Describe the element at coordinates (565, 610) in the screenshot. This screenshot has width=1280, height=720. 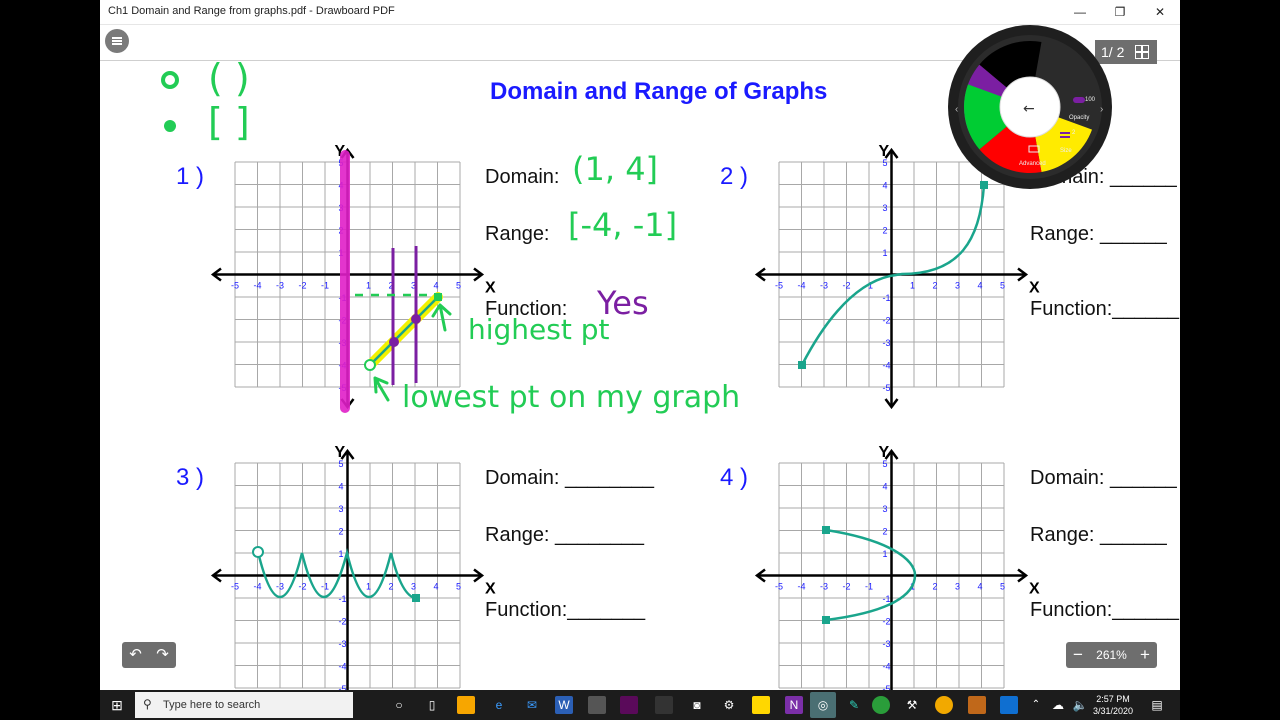
I see `question-3-function-label: Function:_______` at that location.